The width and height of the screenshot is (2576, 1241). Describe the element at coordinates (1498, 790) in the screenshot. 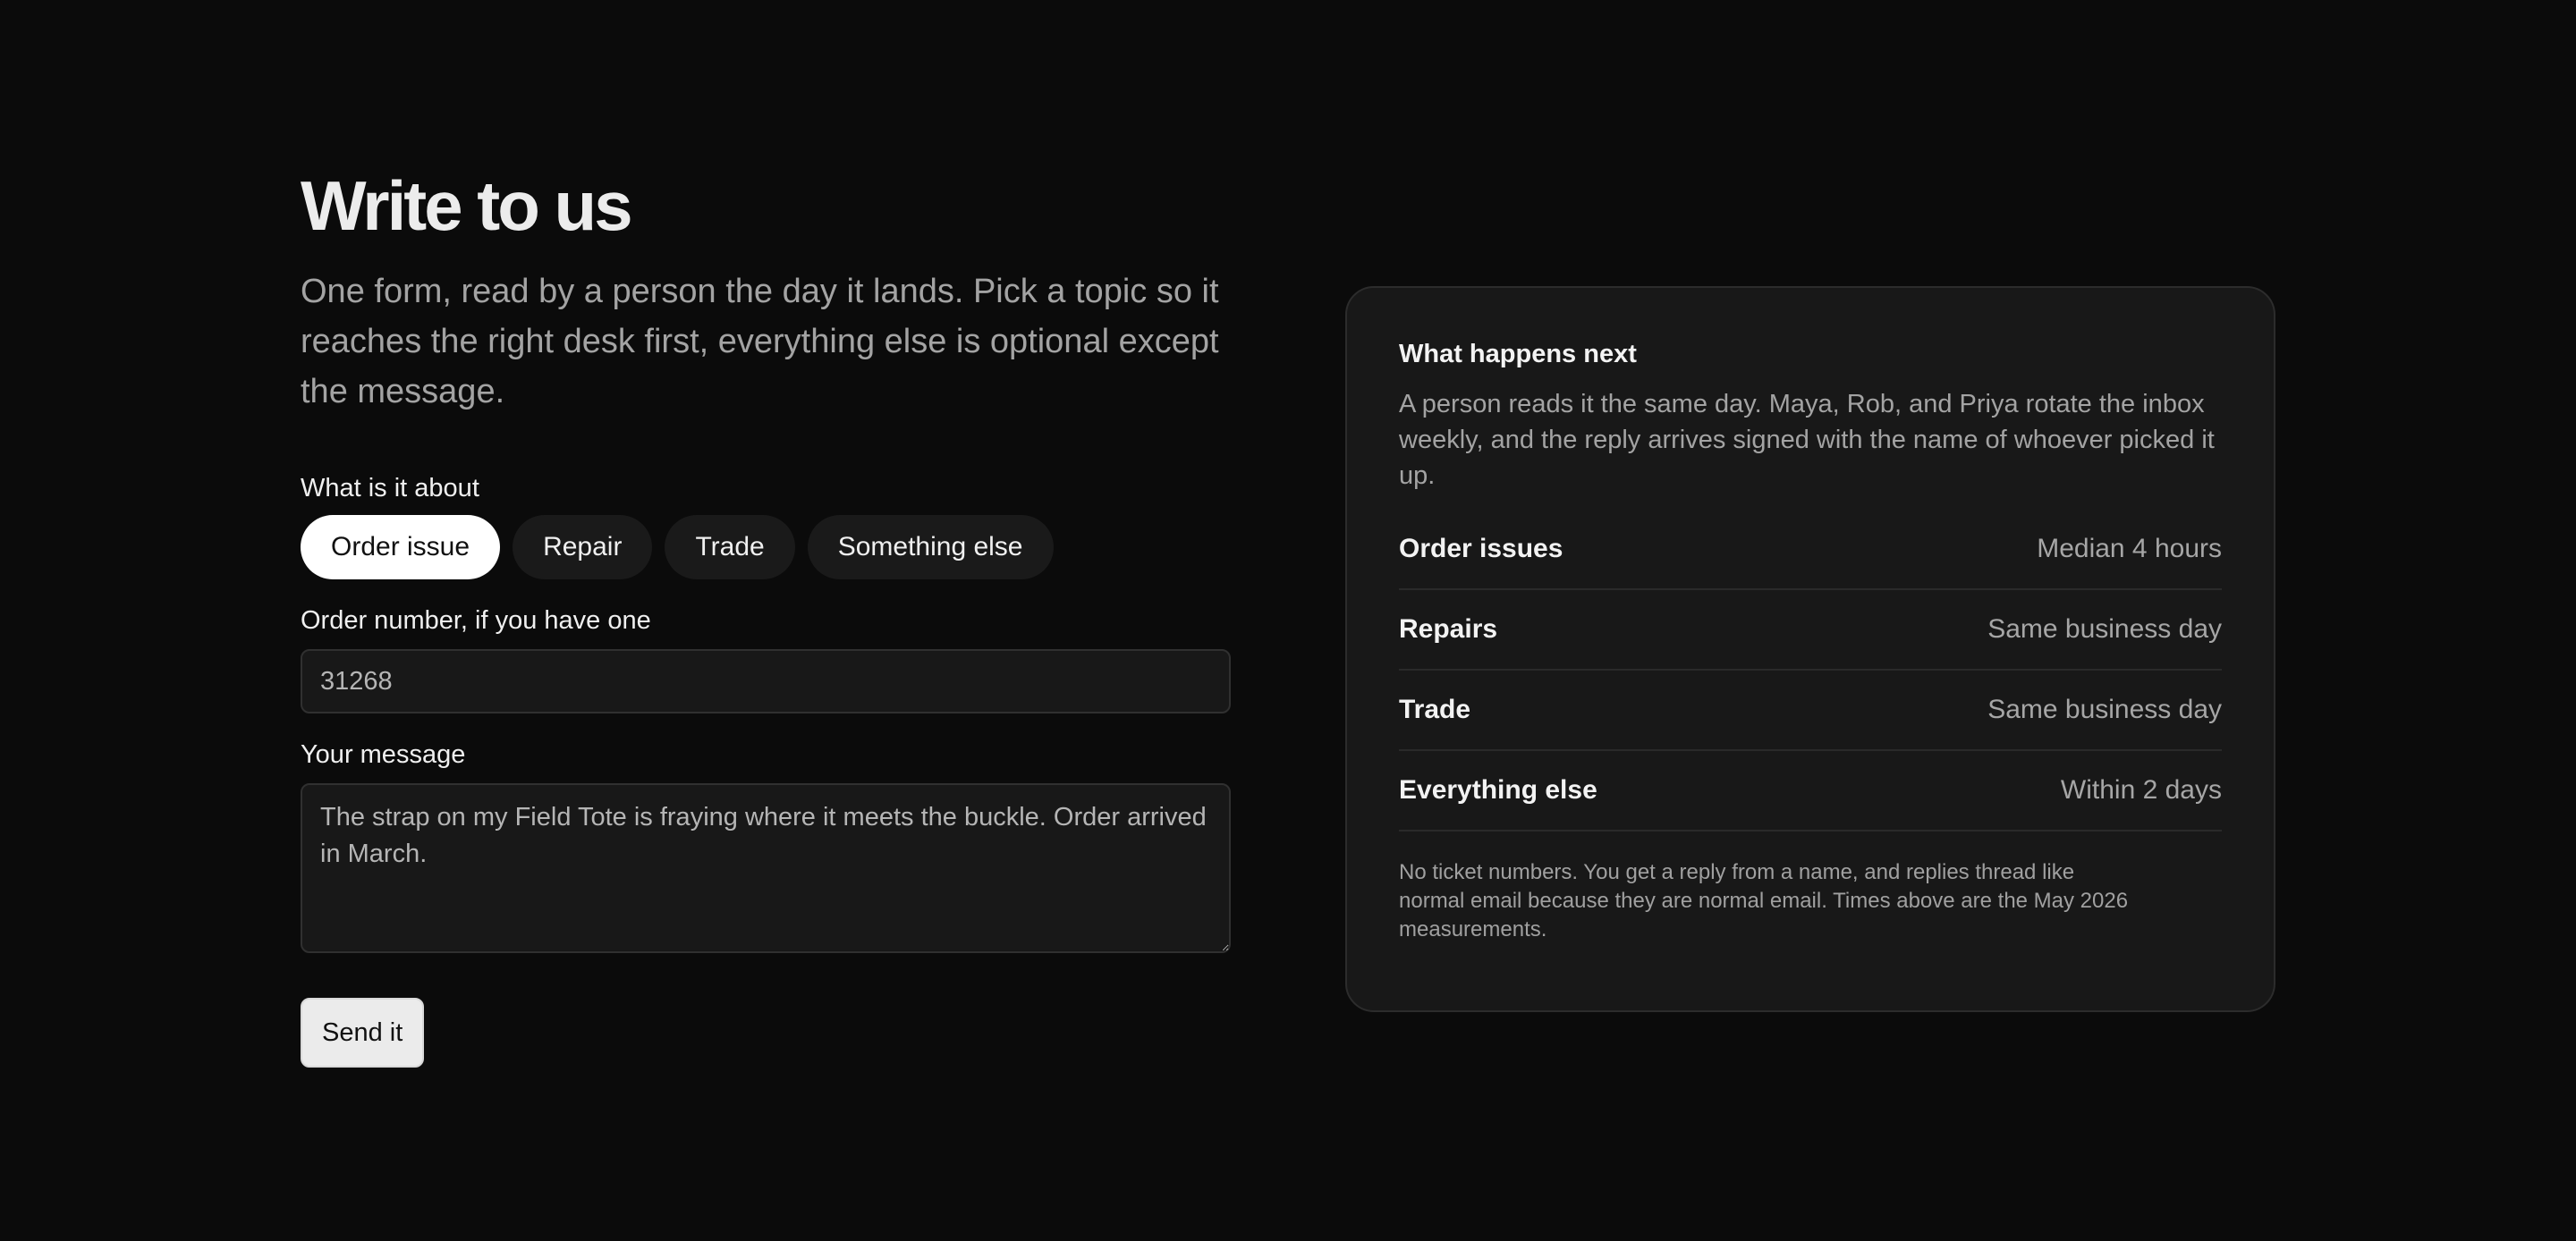

I see `response-topic: Everything else` at that location.